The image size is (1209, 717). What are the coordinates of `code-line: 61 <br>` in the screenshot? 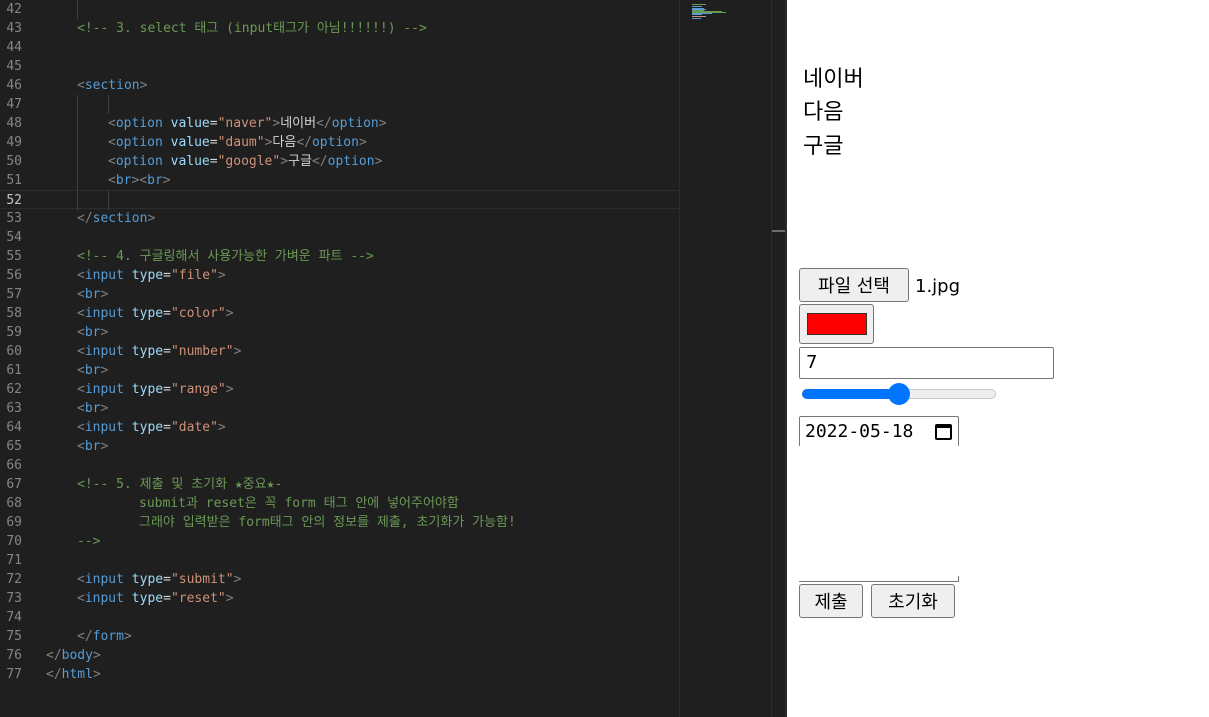 It's located at (339, 370).